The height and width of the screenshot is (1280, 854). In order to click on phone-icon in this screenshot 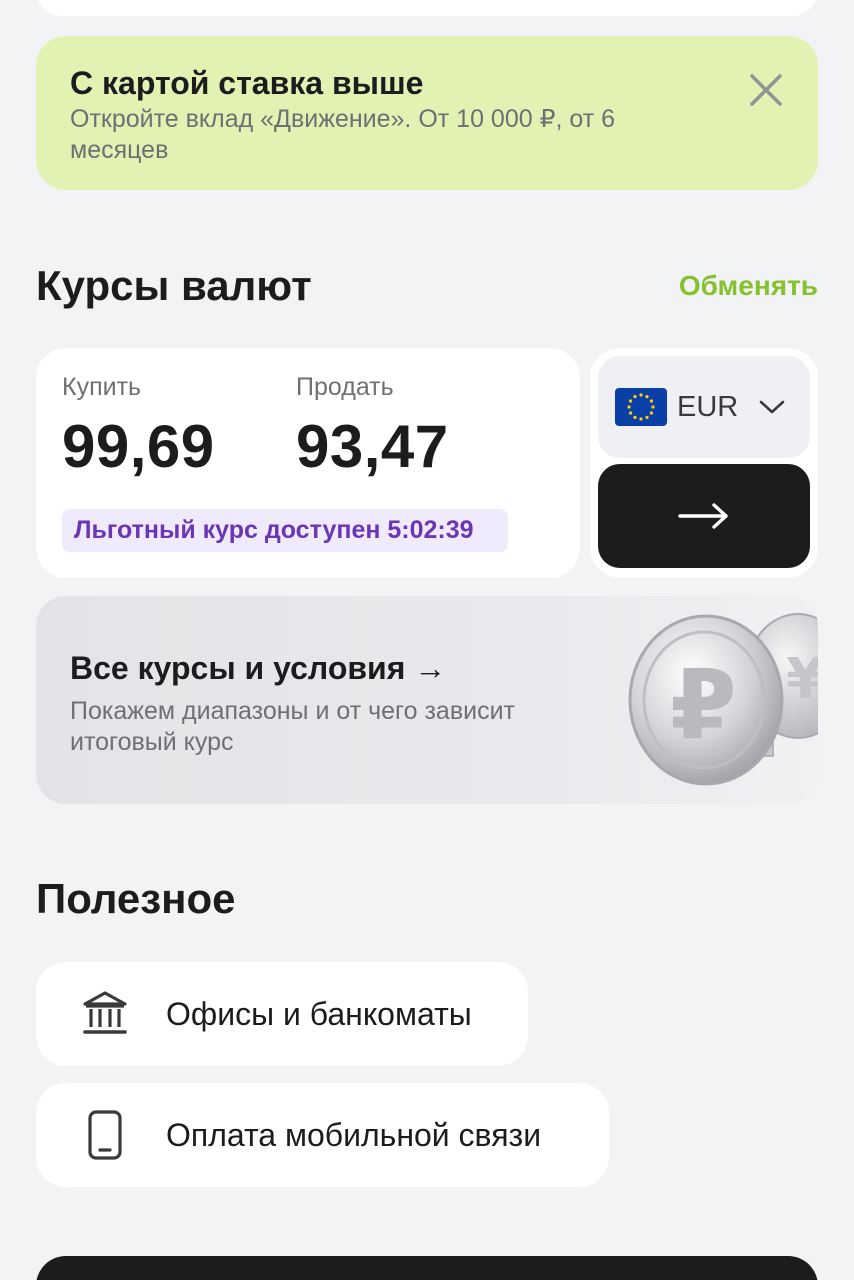, I will do `click(105, 1135)`.